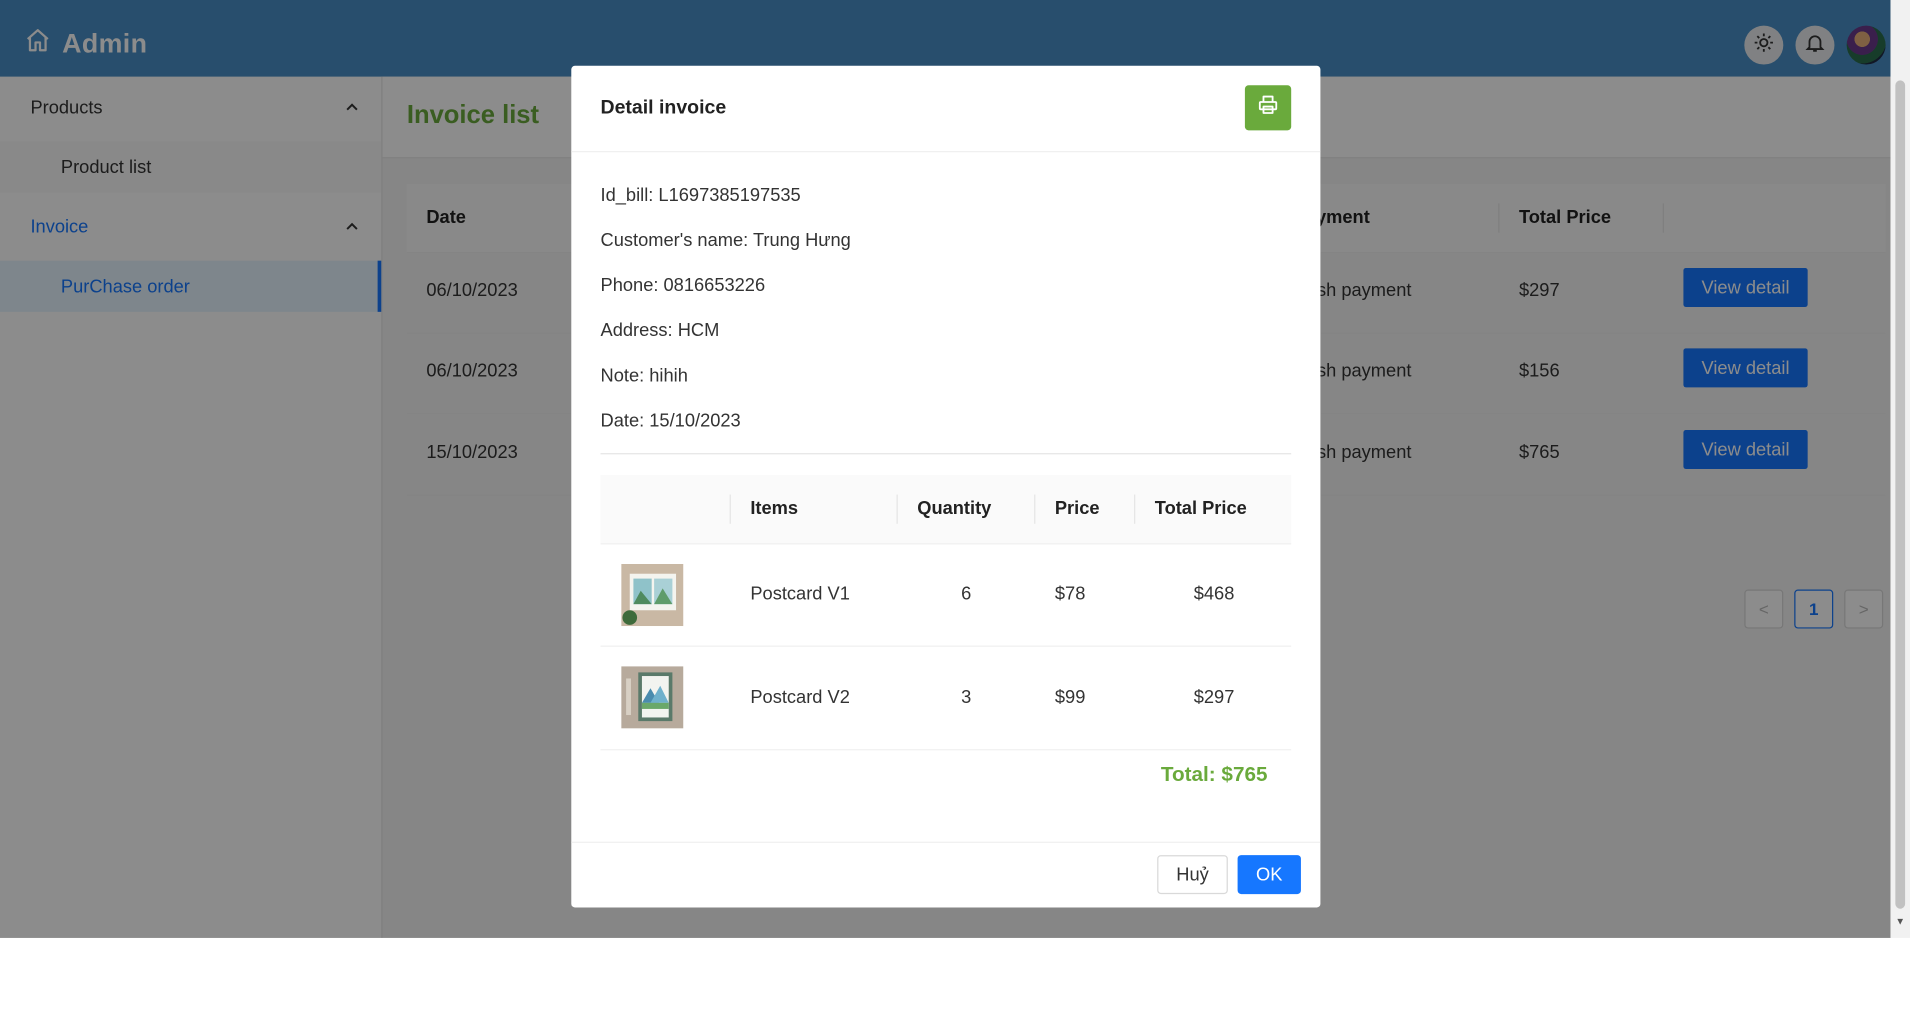 The height and width of the screenshot is (1015, 1910). What do you see at coordinates (1900, 494) in the screenshot?
I see `scrollbar-thumb` at bounding box center [1900, 494].